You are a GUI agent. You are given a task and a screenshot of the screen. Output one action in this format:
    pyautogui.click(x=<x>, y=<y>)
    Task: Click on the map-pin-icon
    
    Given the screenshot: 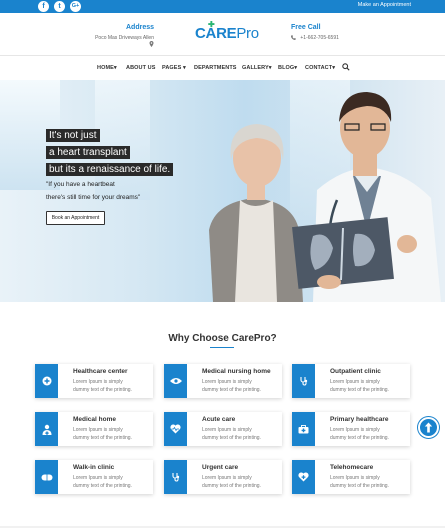 What is the action you would take?
    pyautogui.click(x=151, y=44)
    